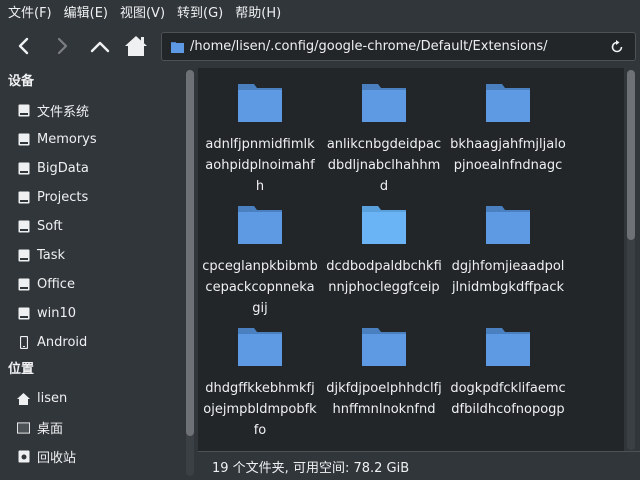 This screenshot has width=640, height=480. I want to click on folder-item: anlikcnbgdeidpacdbdljnabclhahhmd, so click(384, 139).